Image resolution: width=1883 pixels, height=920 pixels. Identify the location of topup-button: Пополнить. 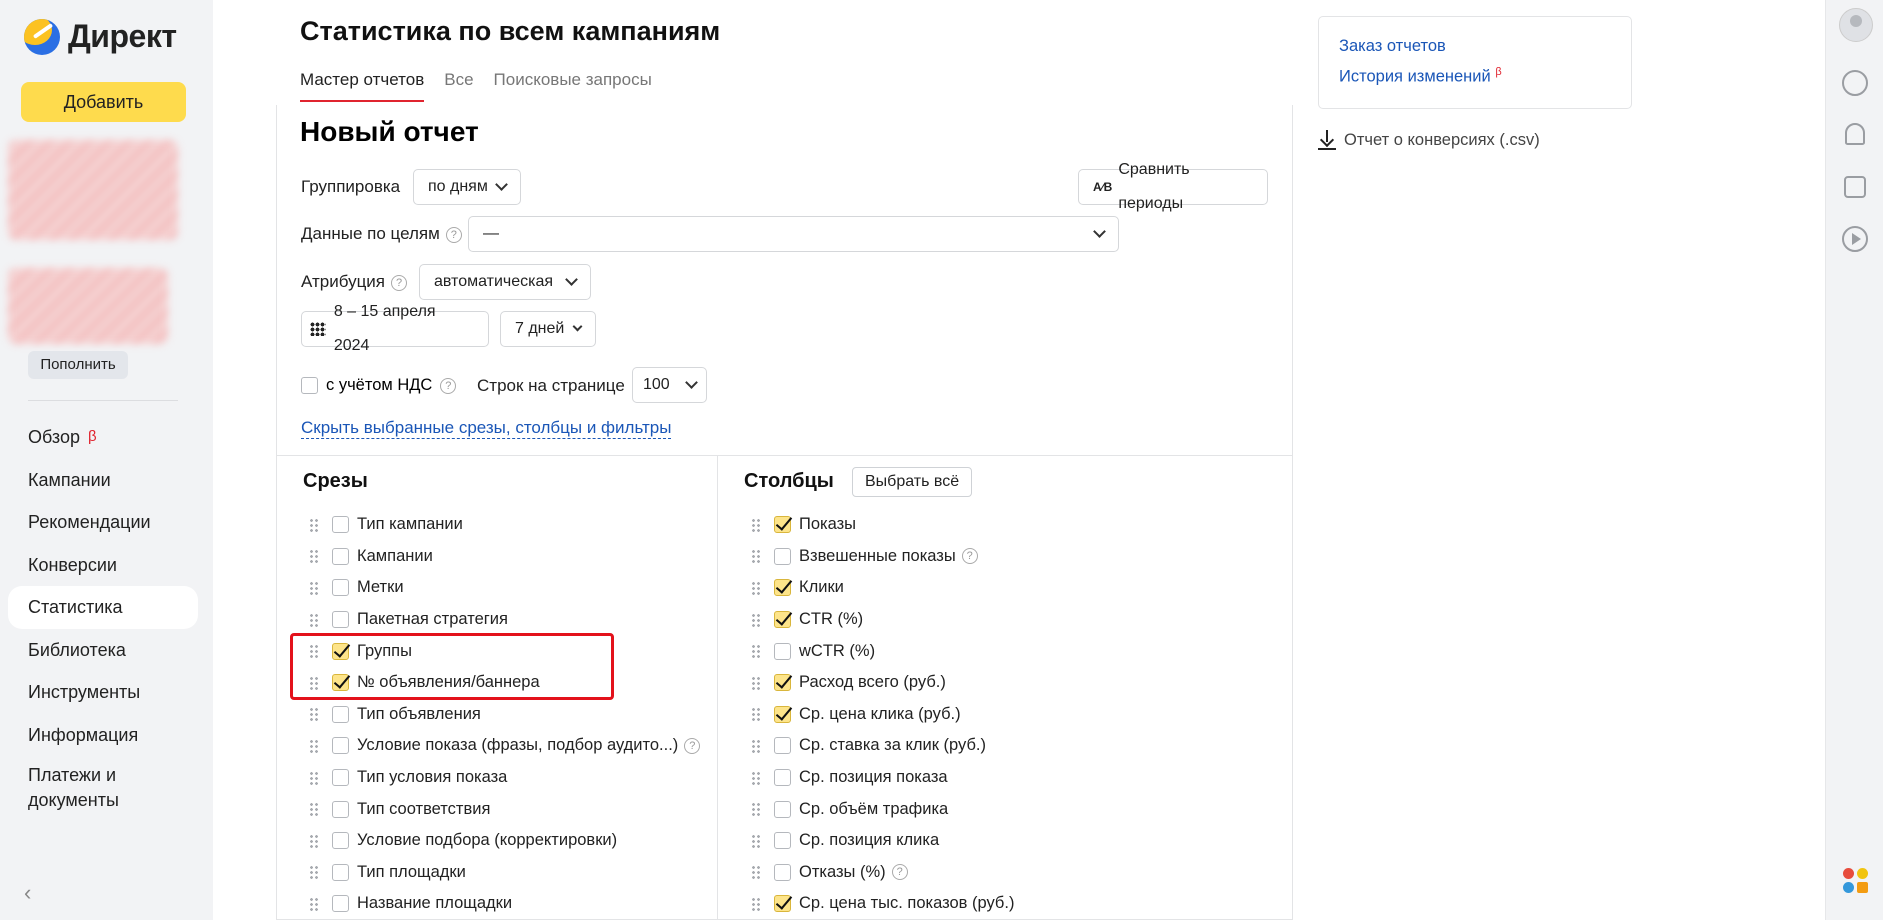
(78, 365).